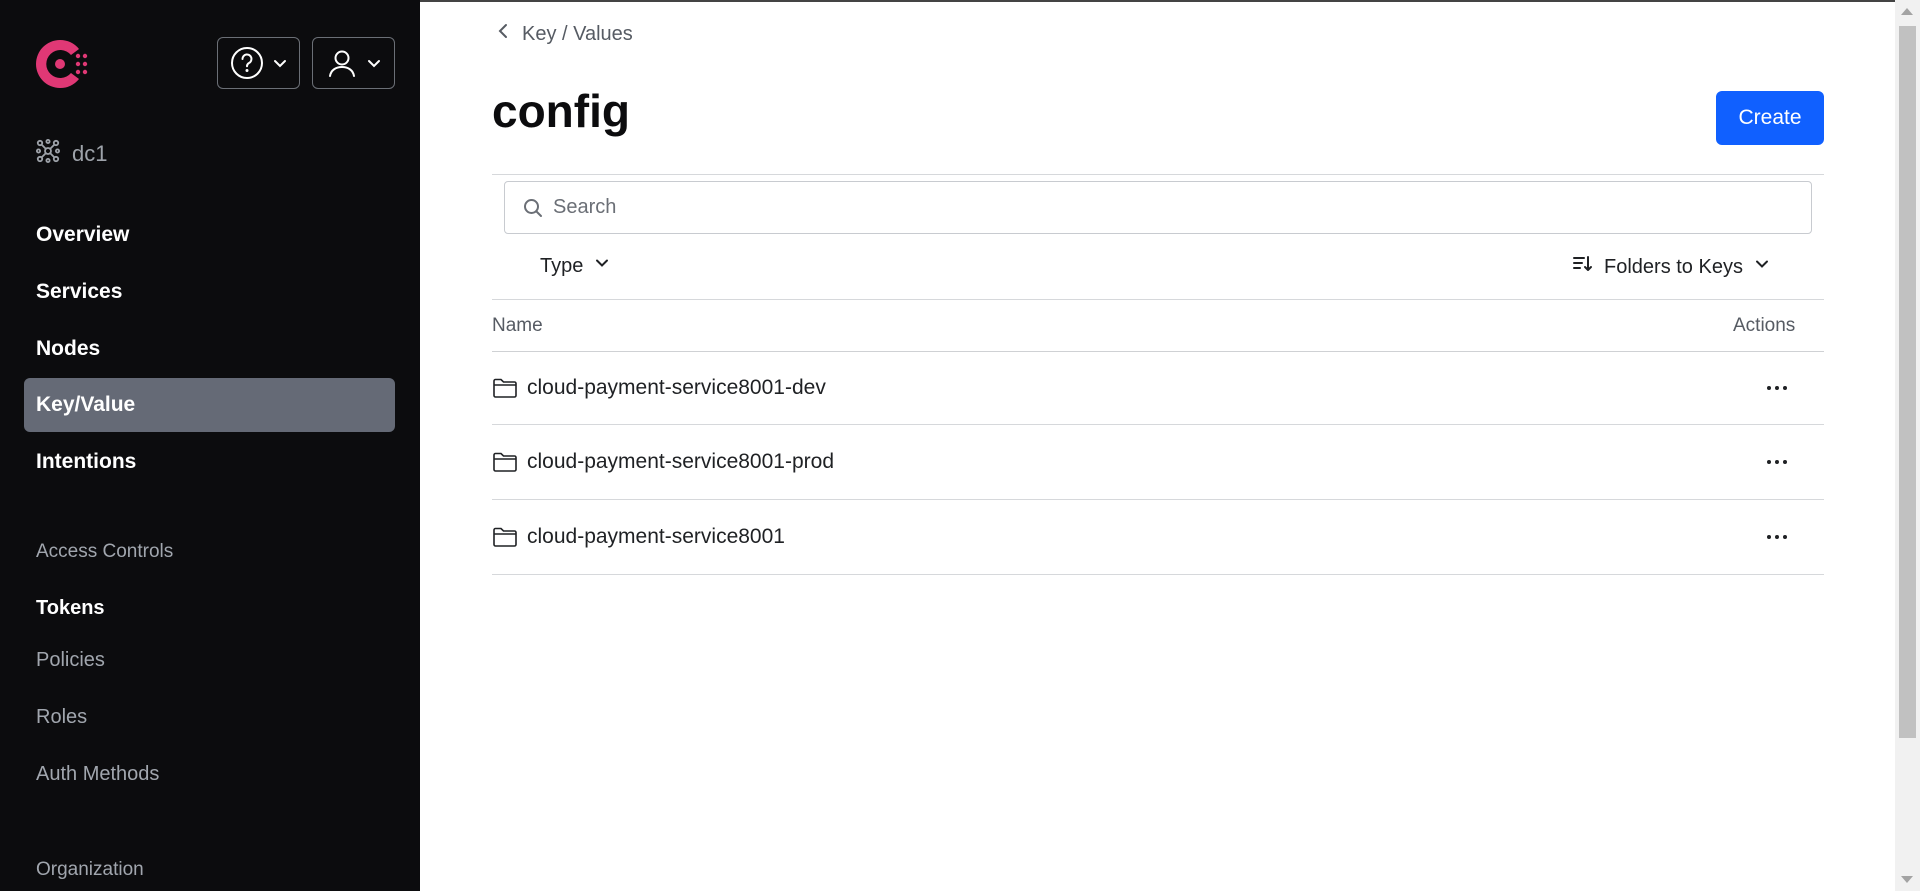 The image size is (1920, 891). I want to click on breadcrumb-link: Key / Values, so click(577, 34).